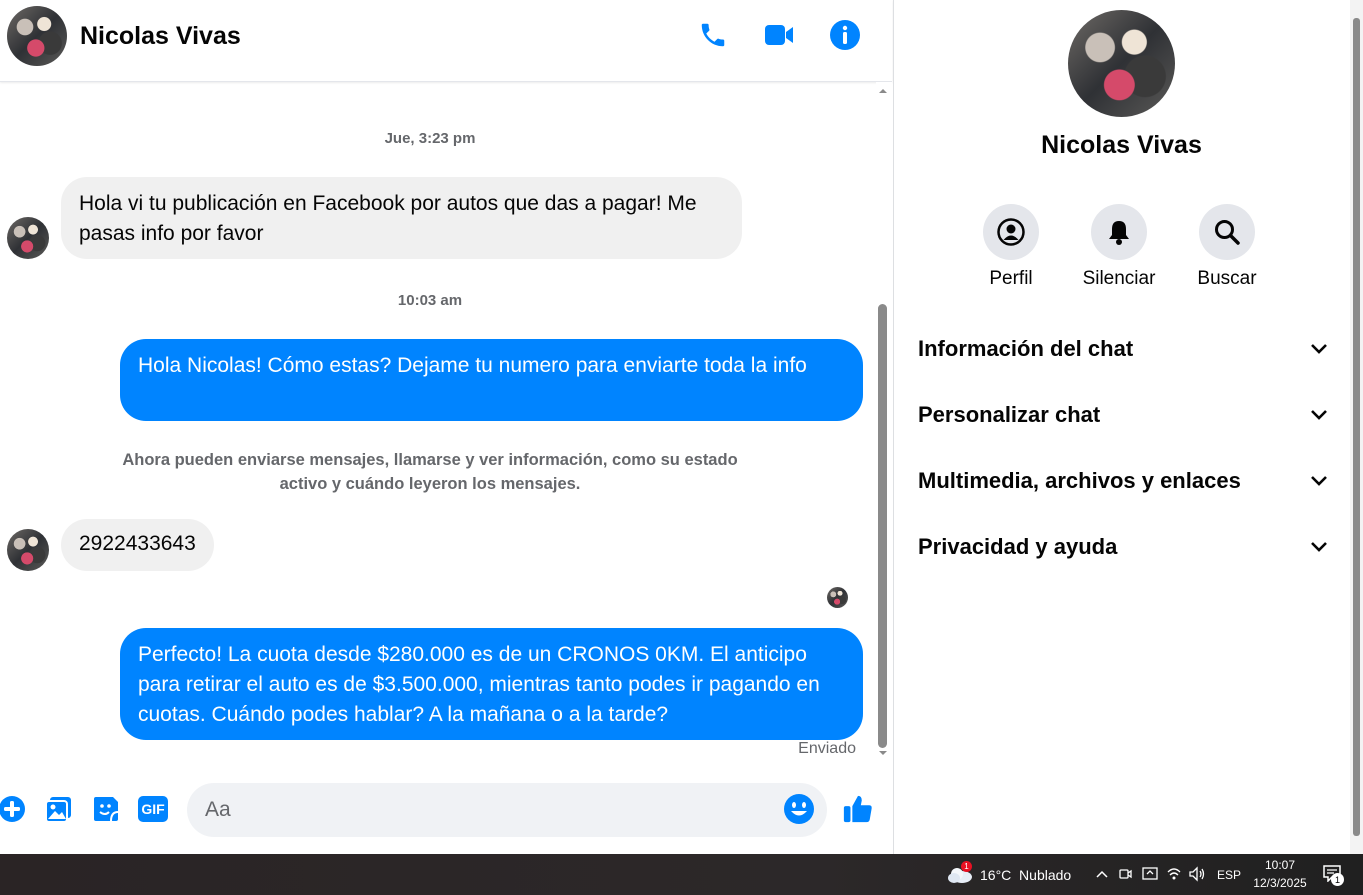 The height and width of the screenshot is (895, 1363). I want to click on message-scroll-thumb, so click(882, 526).